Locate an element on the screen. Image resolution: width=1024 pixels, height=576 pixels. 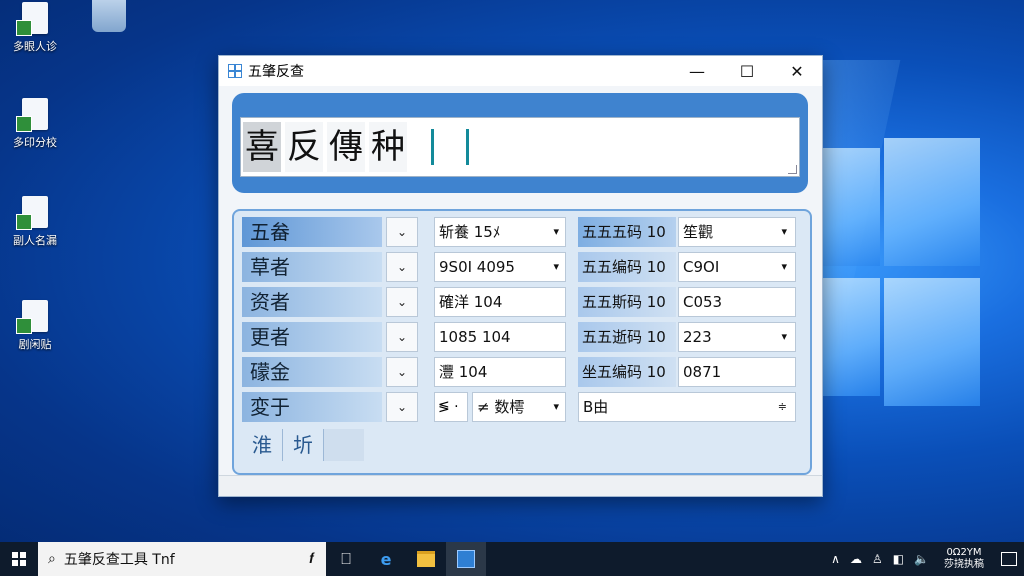
desktop-icon-4: 剧闲贴 is located at coordinates (35, 326).